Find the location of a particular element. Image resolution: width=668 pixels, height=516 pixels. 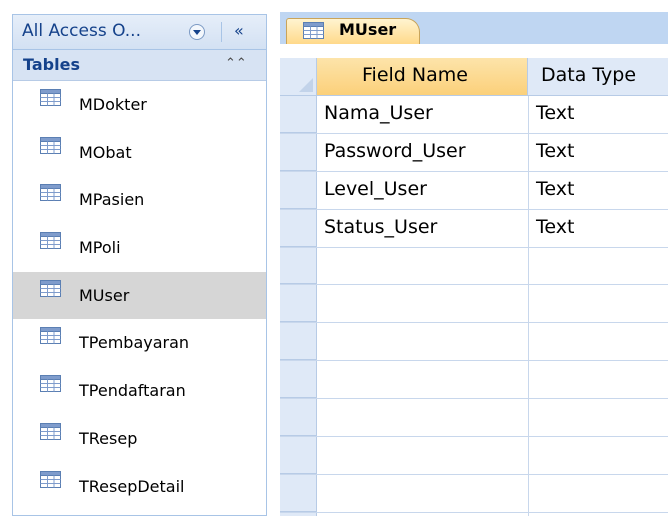

nav-item-label: MUser is located at coordinates (104, 295).